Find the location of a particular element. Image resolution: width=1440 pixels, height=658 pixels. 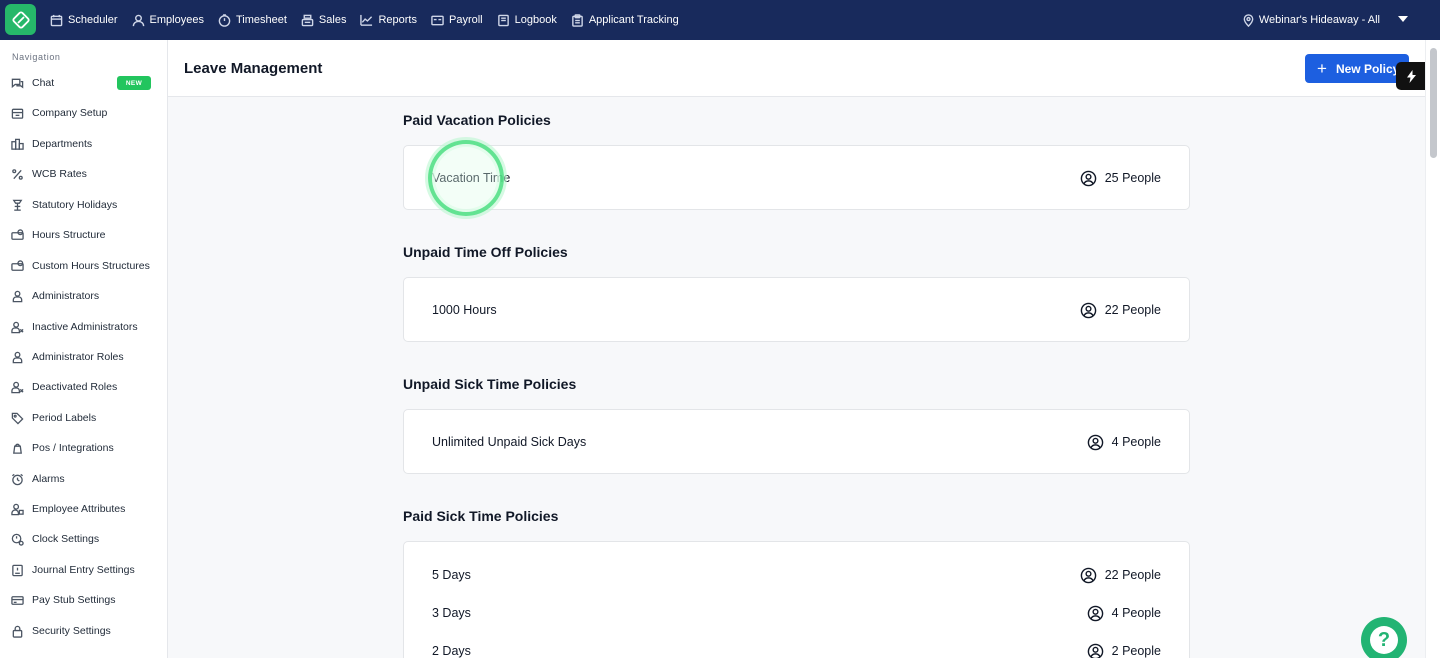

new-policy-button: + New Policy is located at coordinates (1357, 68).